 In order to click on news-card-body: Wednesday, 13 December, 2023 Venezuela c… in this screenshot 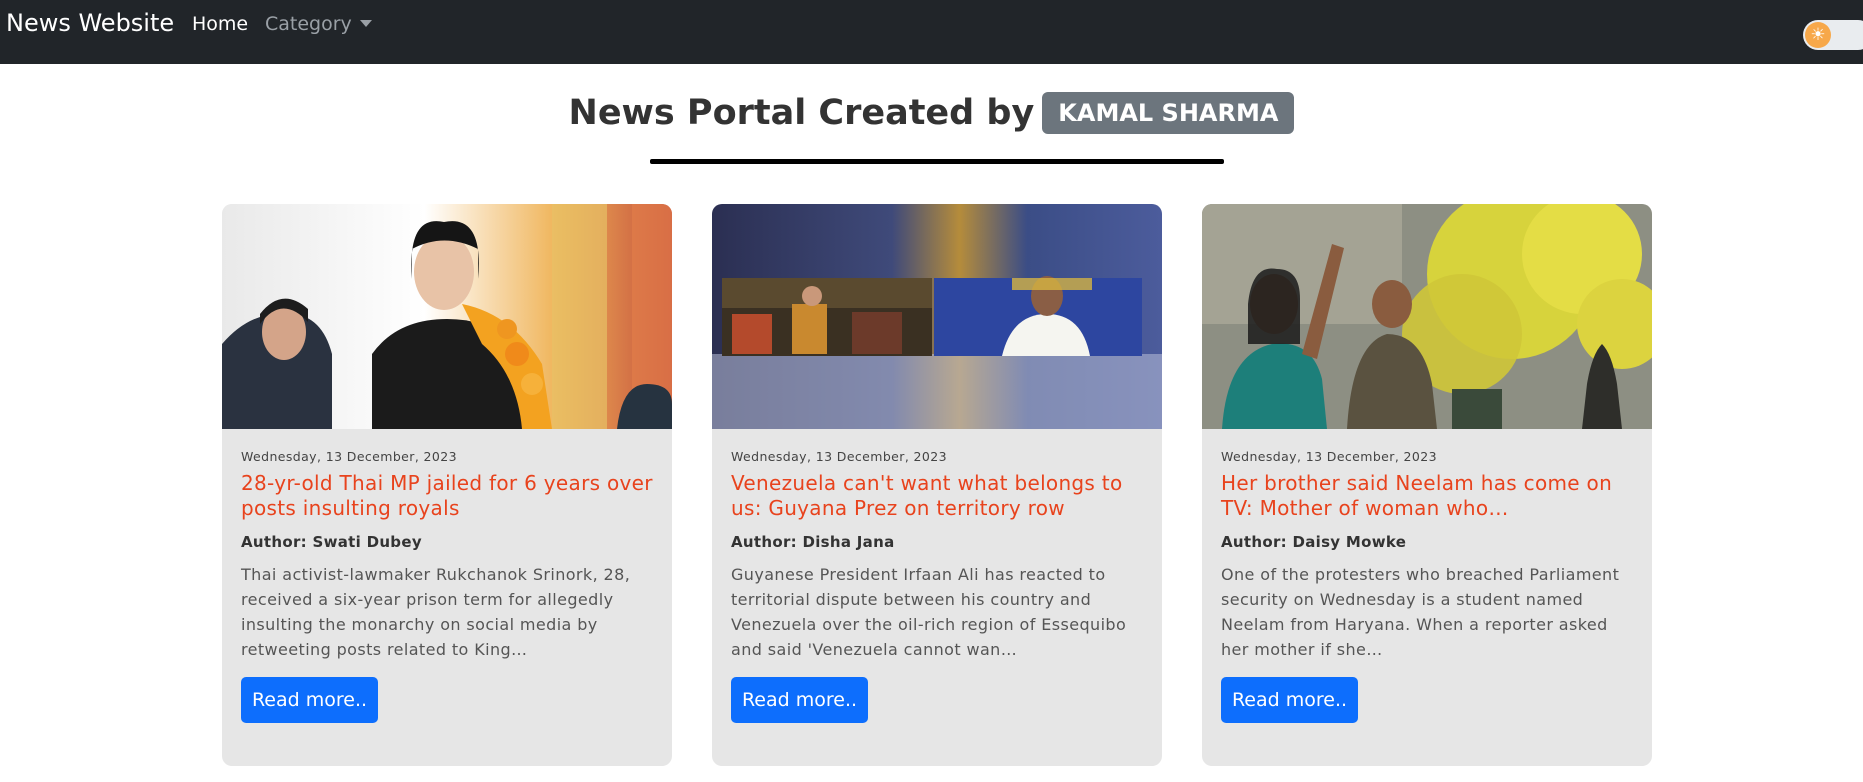, I will do `click(937, 555)`.